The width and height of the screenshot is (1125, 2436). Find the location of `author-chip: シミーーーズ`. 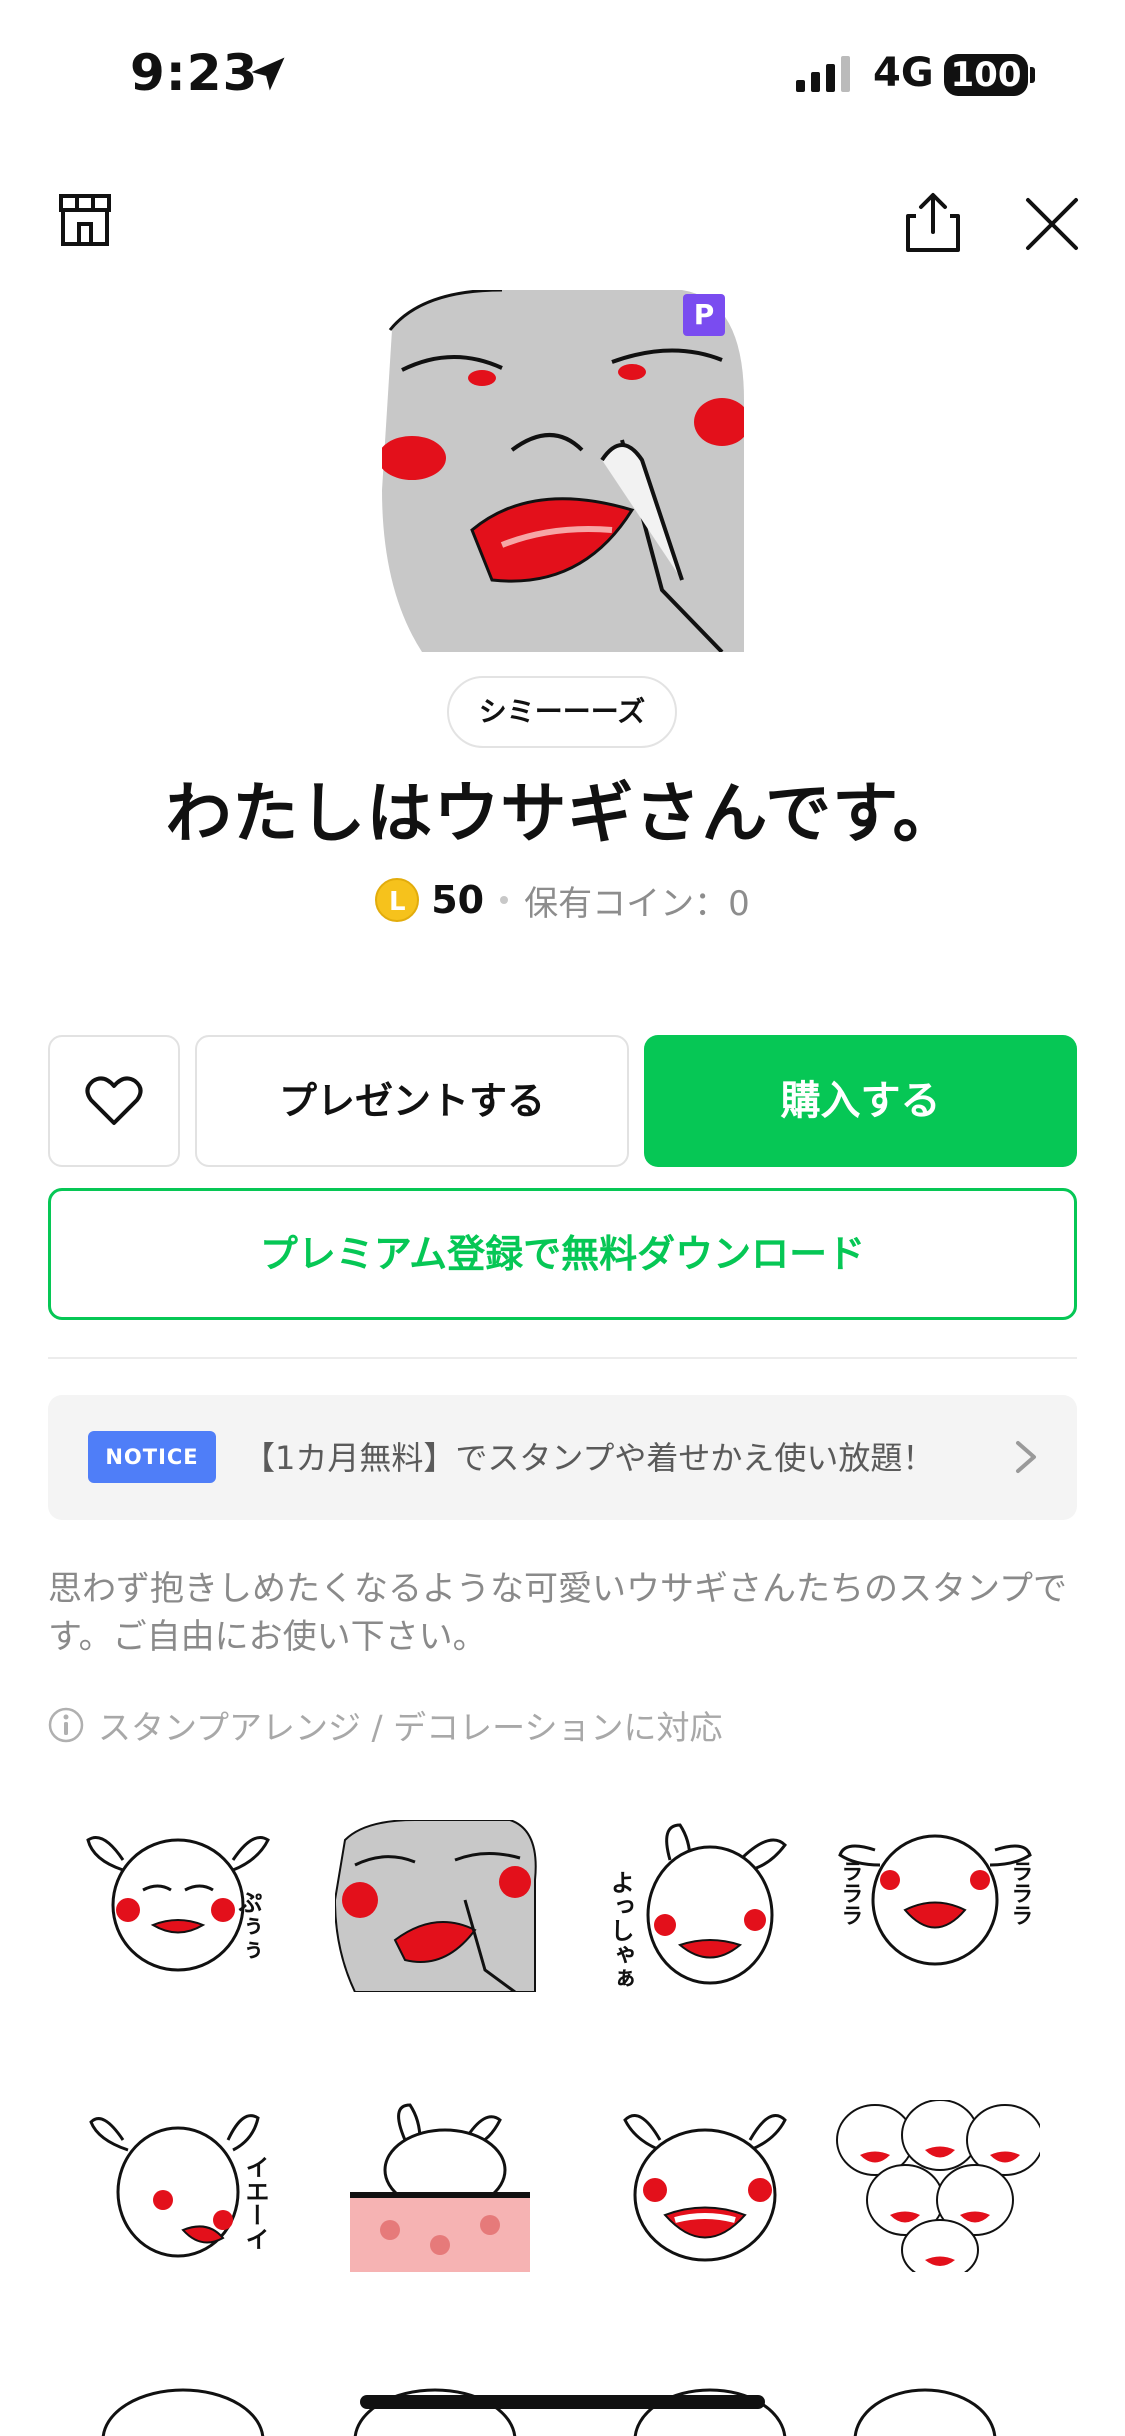

author-chip: シミーーーズ is located at coordinates (562, 712).